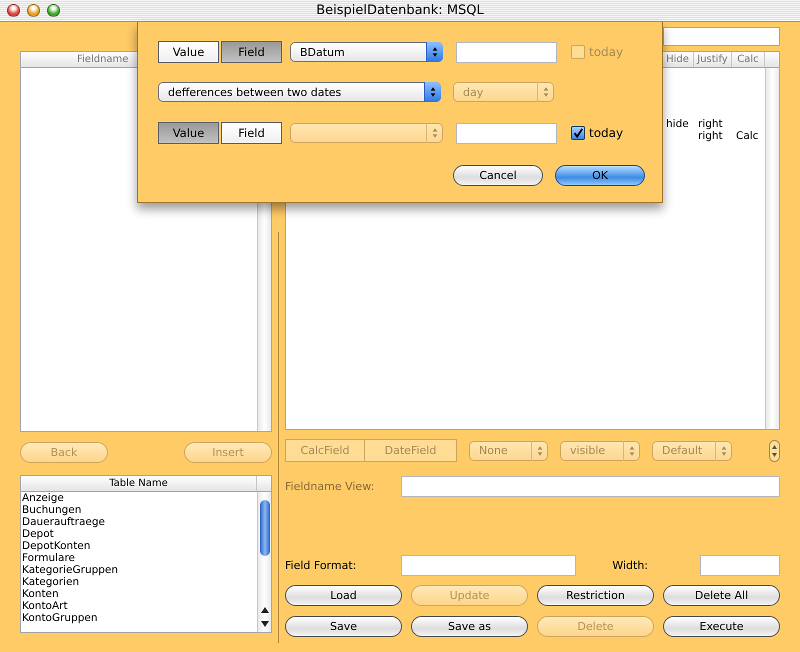 The height and width of the screenshot is (652, 800). What do you see at coordinates (498, 175) in the screenshot?
I see `dialog-button: Cancel` at bounding box center [498, 175].